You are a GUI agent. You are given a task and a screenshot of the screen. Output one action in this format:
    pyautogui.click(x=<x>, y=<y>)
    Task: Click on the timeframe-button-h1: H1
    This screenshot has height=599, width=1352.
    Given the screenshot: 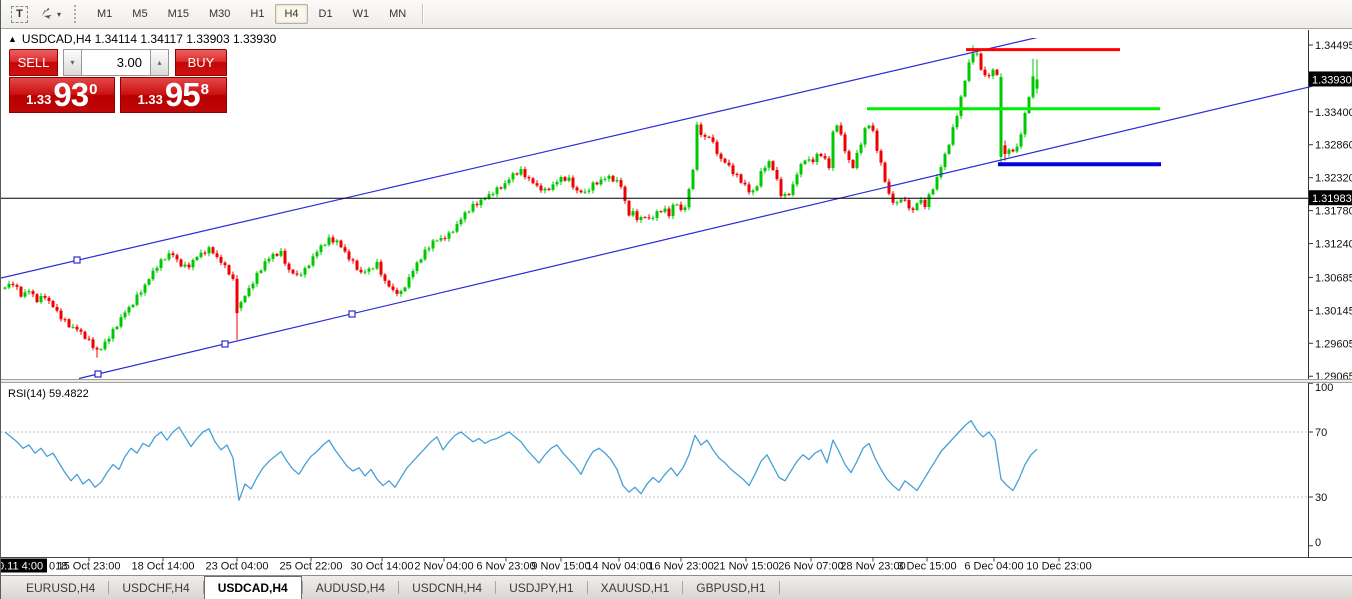 What is the action you would take?
    pyautogui.click(x=257, y=14)
    